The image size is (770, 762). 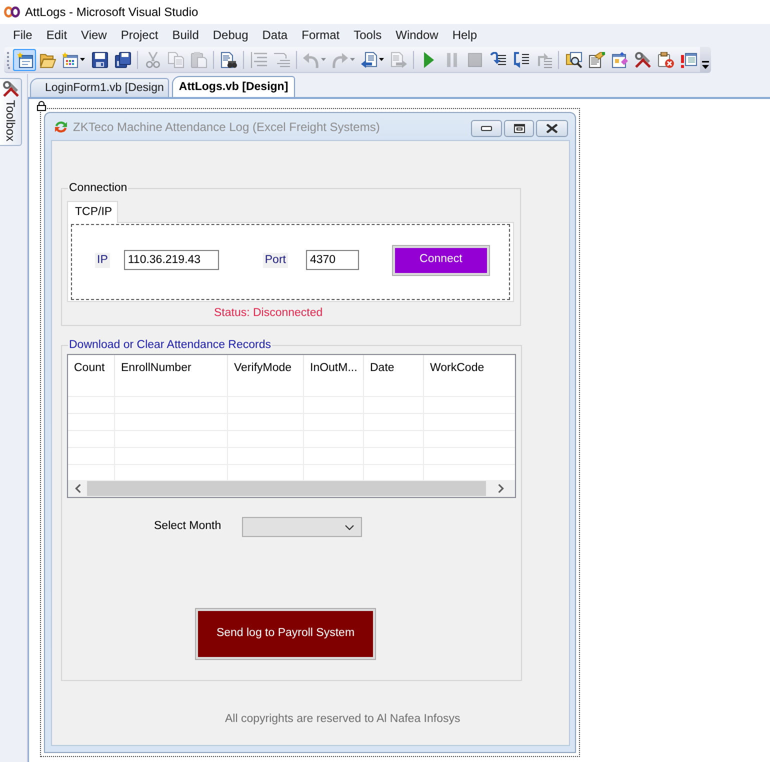 I want to click on chevron-down-icon, so click(x=349, y=527).